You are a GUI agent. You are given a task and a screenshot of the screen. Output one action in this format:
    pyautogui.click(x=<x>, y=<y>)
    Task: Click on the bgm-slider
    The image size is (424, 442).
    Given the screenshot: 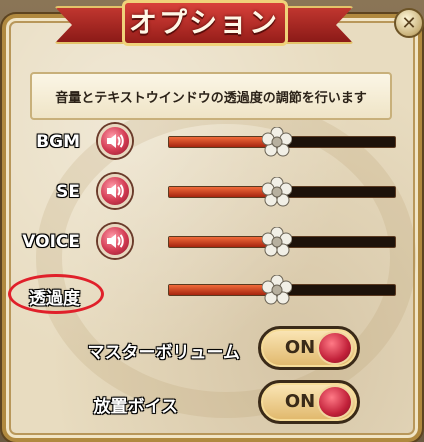 What is the action you would take?
    pyautogui.click(x=282, y=142)
    